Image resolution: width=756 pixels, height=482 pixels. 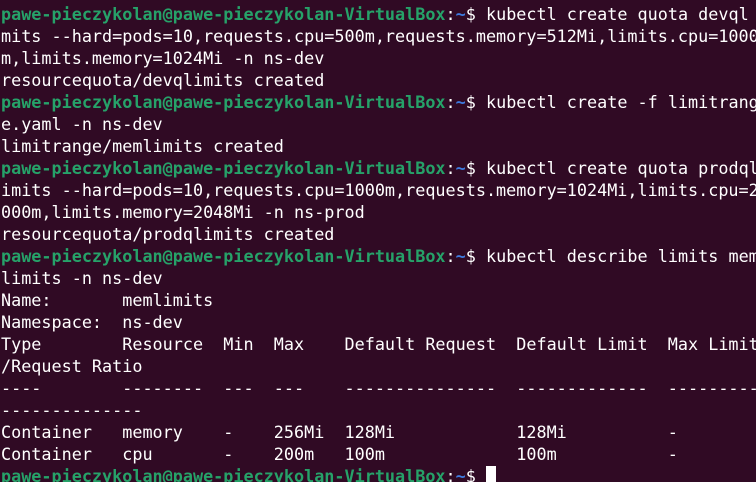 What do you see at coordinates (107, 300) in the screenshot?
I see `output-line: Name: memlimits` at bounding box center [107, 300].